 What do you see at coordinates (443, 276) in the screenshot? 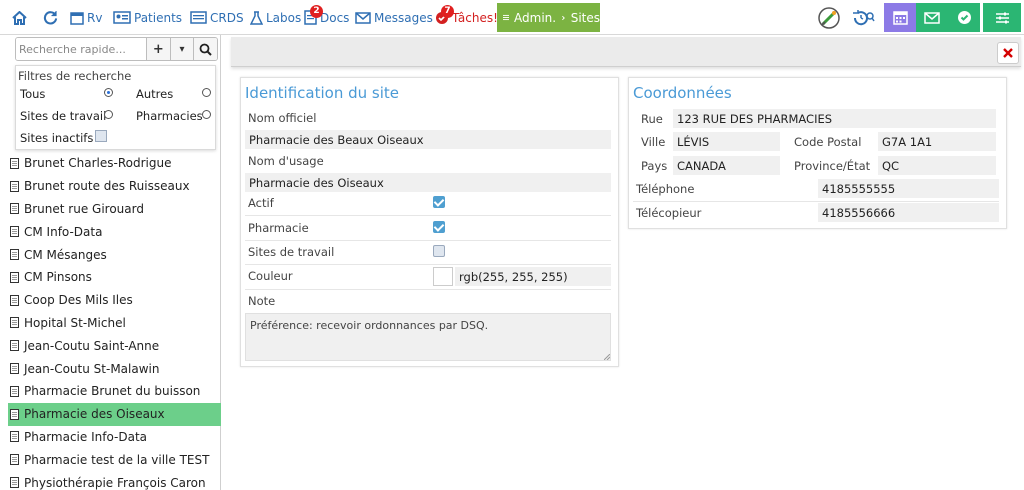
I see `color-picker-swatch` at bounding box center [443, 276].